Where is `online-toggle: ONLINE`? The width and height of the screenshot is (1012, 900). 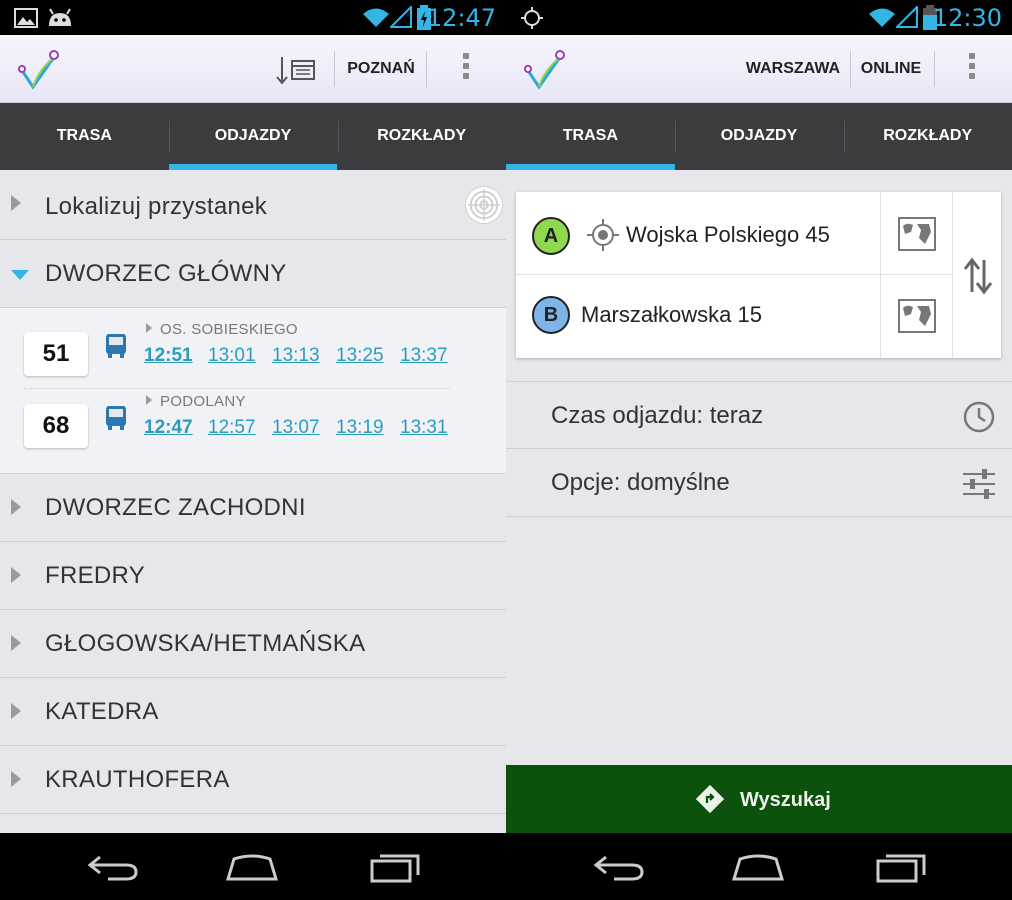
online-toggle: ONLINE is located at coordinates (891, 69).